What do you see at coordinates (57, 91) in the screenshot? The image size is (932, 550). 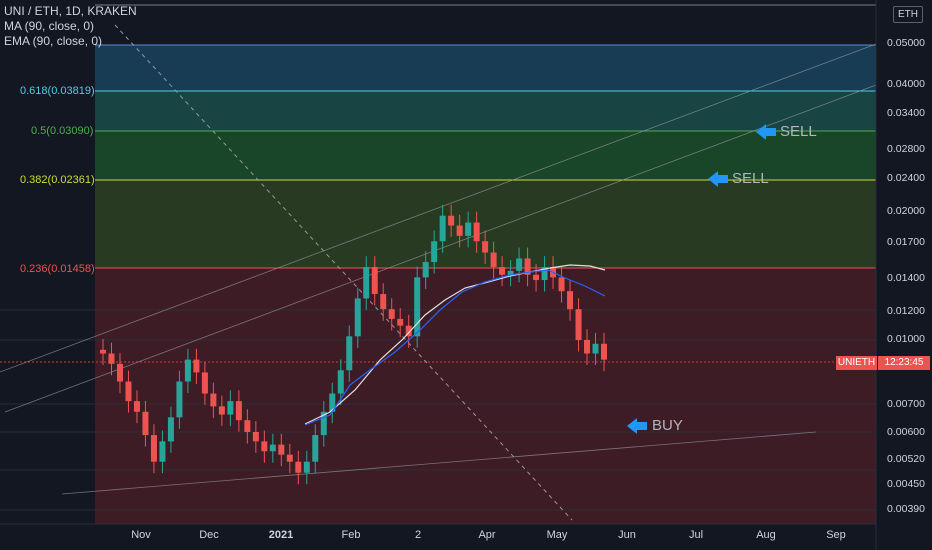 I see `fib-label-0618: 0.618(0.03819)` at bounding box center [57, 91].